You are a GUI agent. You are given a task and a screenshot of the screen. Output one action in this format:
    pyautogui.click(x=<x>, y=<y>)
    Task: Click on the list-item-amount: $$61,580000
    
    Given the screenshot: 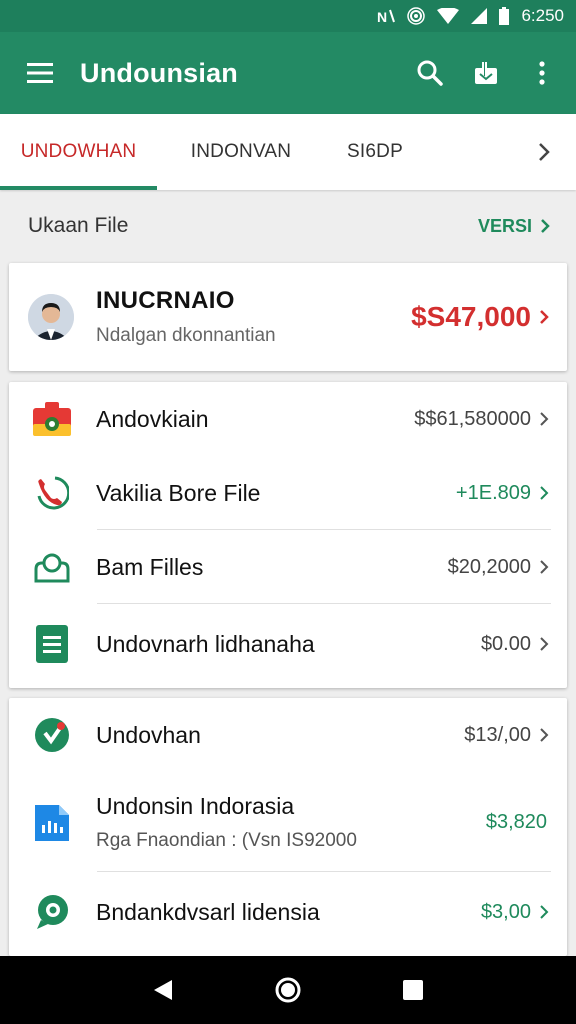 What is the action you would take?
    pyautogui.click(x=472, y=418)
    